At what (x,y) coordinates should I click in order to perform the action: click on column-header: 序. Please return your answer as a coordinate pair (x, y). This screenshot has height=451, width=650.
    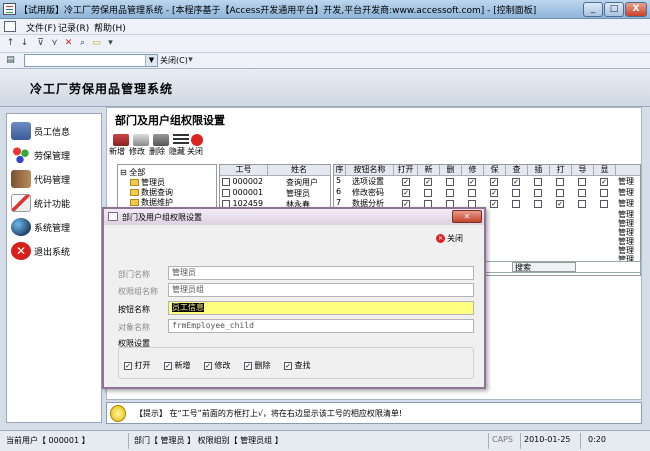
    Looking at the image, I should click on (340, 170).